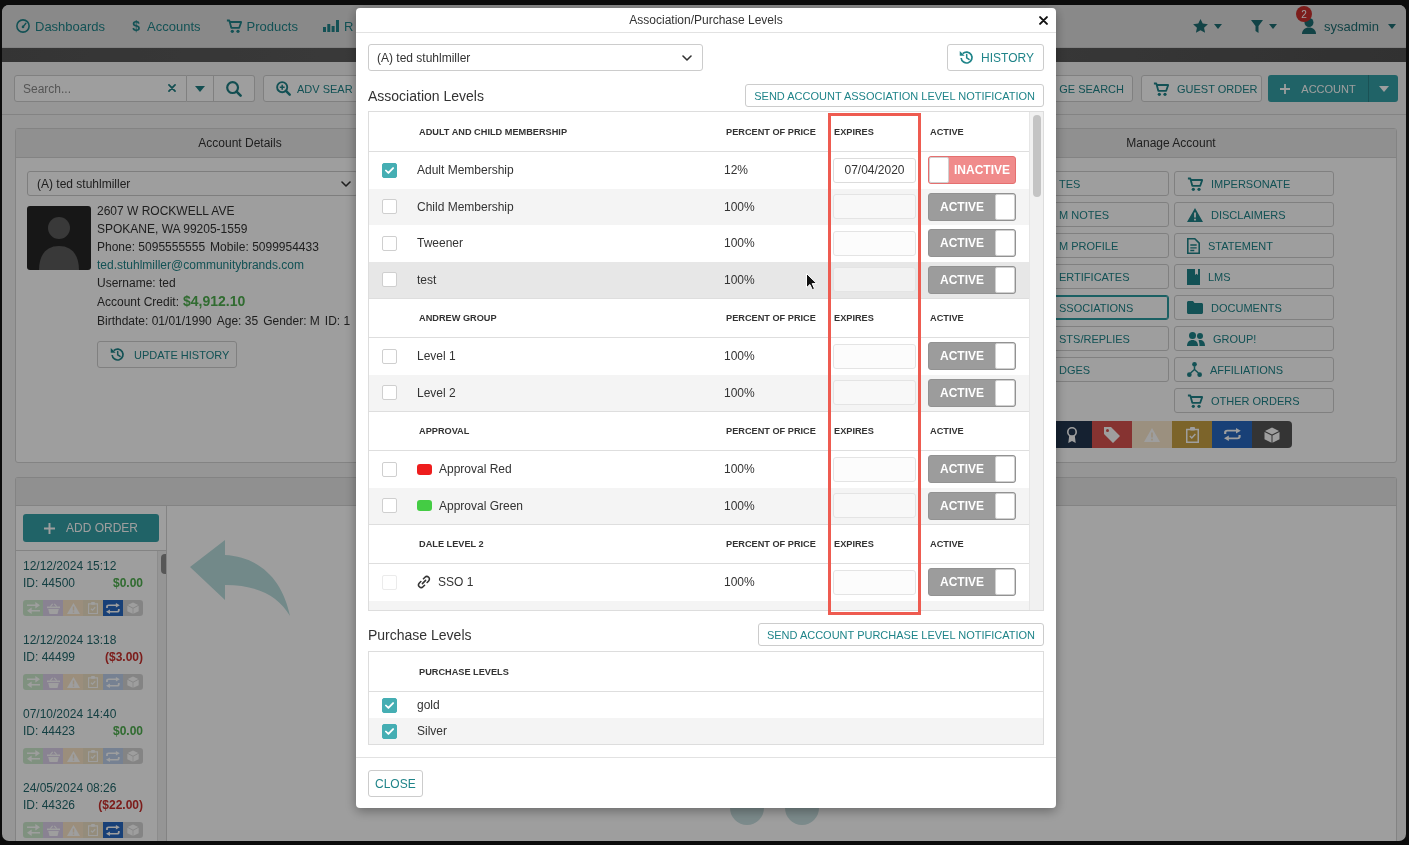  What do you see at coordinates (1193, 245) in the screenshot?
I see `document-icon` at bounding box center [1193, 245].